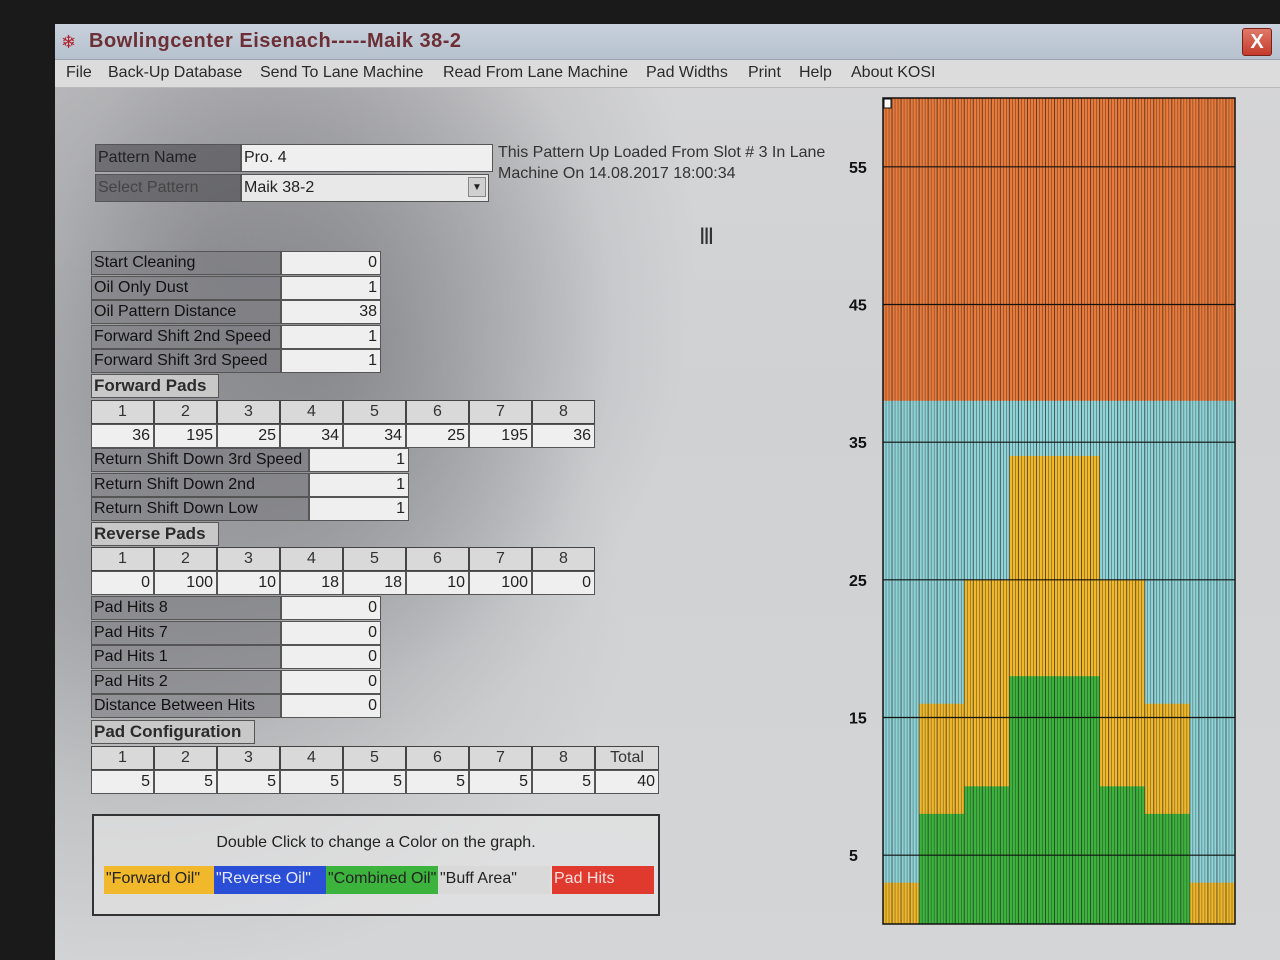 The image size is (1280, 960). What do you see at coordinates (603, 880) in the screenshot?
I see `legend-pad-hits: Pad Hits` at bounding box center [603, 880].